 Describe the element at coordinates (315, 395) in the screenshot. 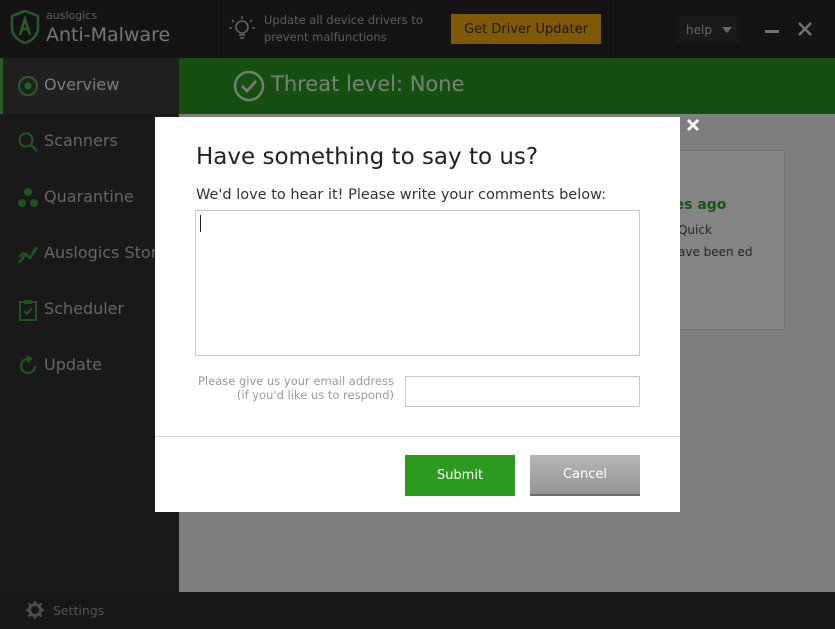

I see `email-label-line2: (if you'd like us to respond)` at that location.